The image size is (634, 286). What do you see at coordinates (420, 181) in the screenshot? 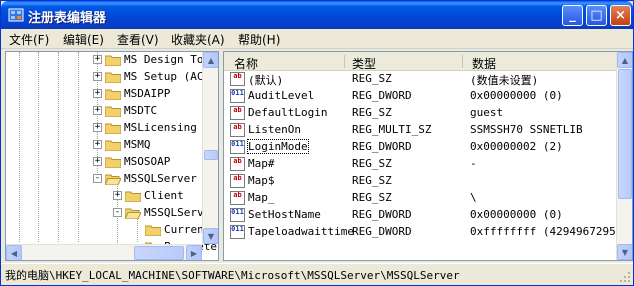
I see `value-row: ab Map$ REG_SZ` at bounding box center [420, 181].